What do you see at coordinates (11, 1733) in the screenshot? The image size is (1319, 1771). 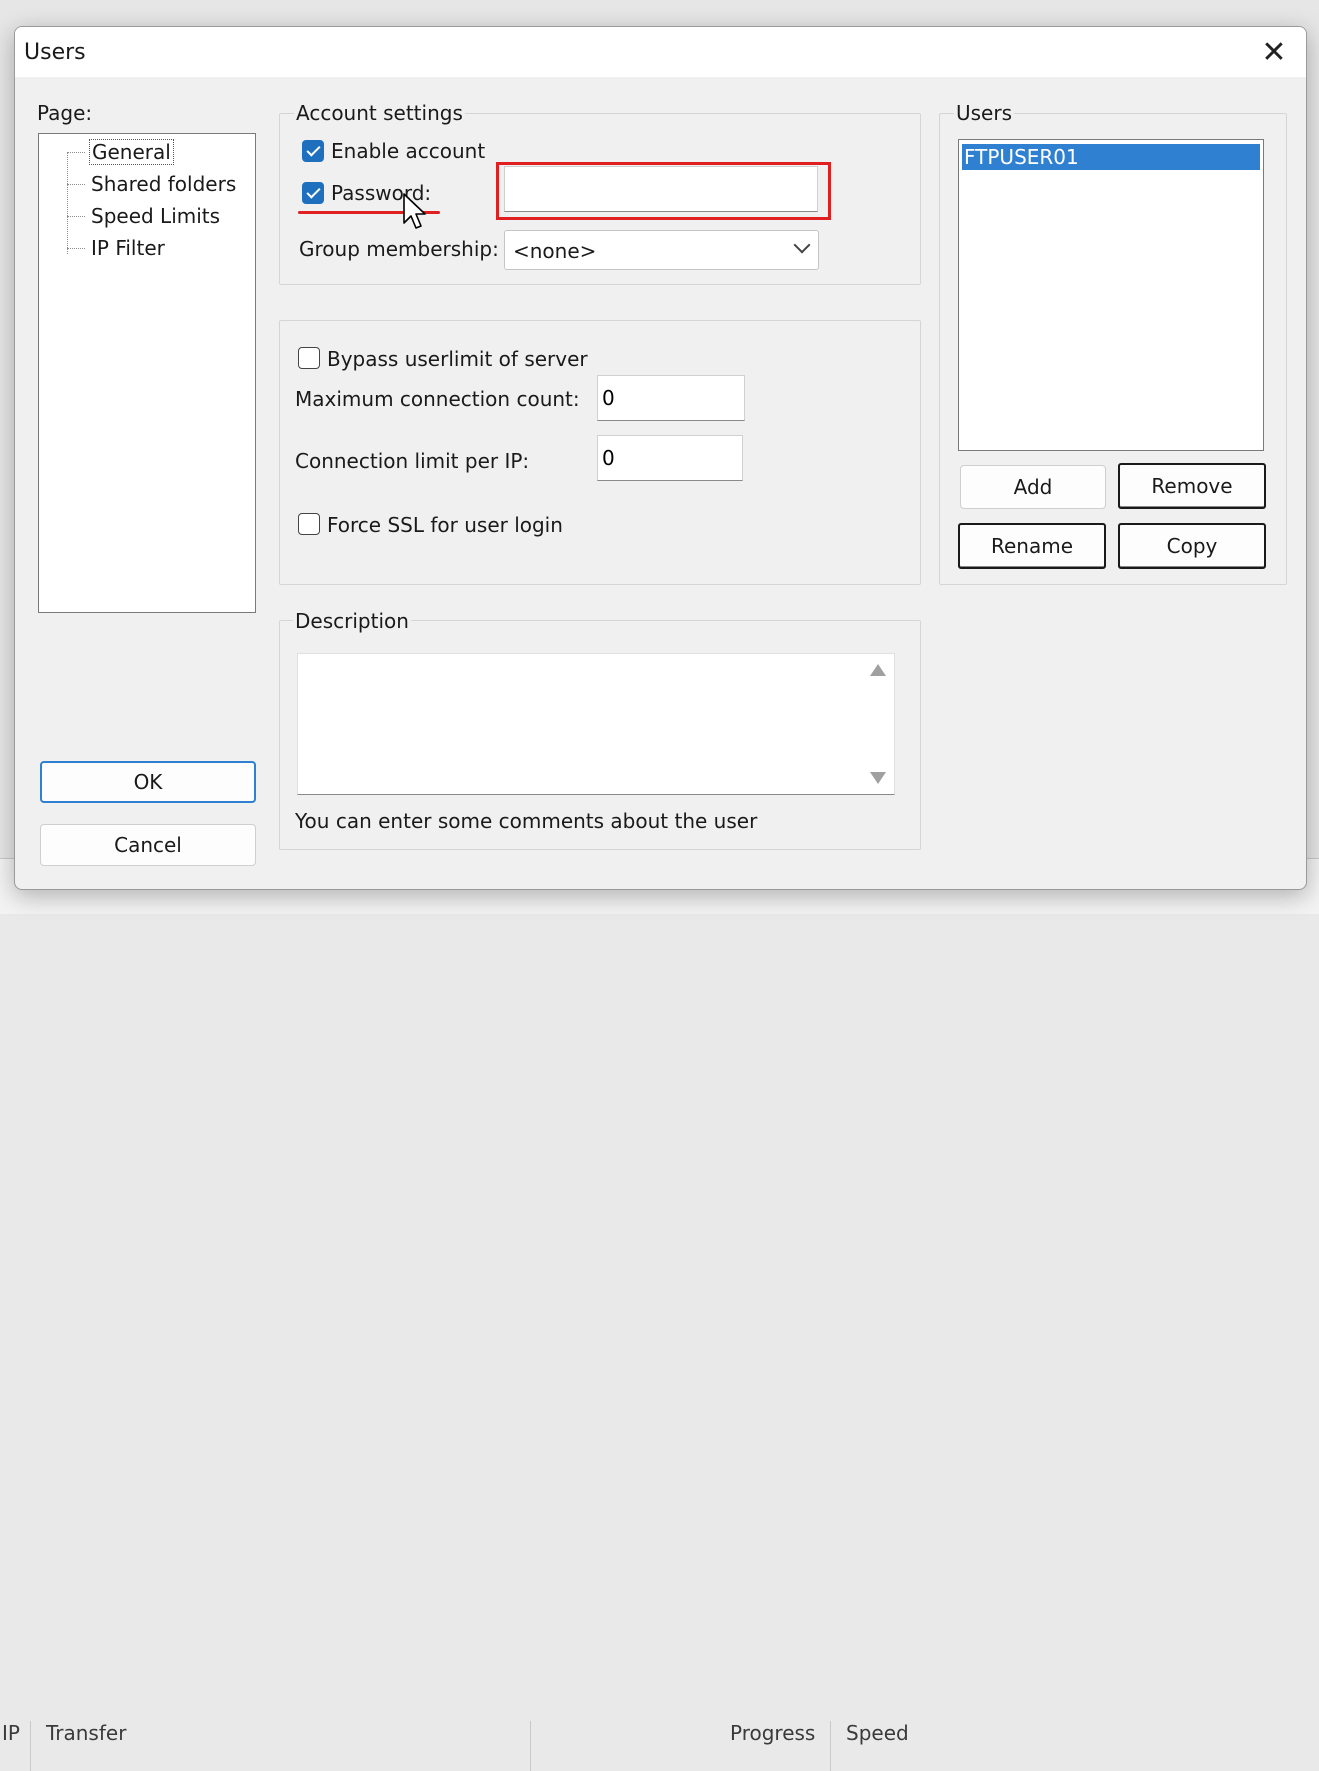 I see `column-ip: IP` at bounding box center [11, 1733].